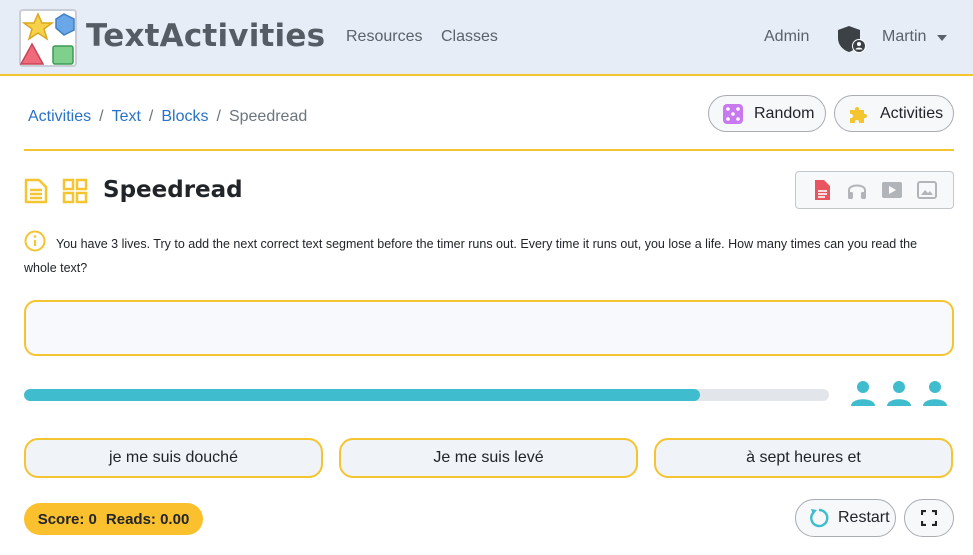  I want to click on timer-progress-fill, so click(362, 395).